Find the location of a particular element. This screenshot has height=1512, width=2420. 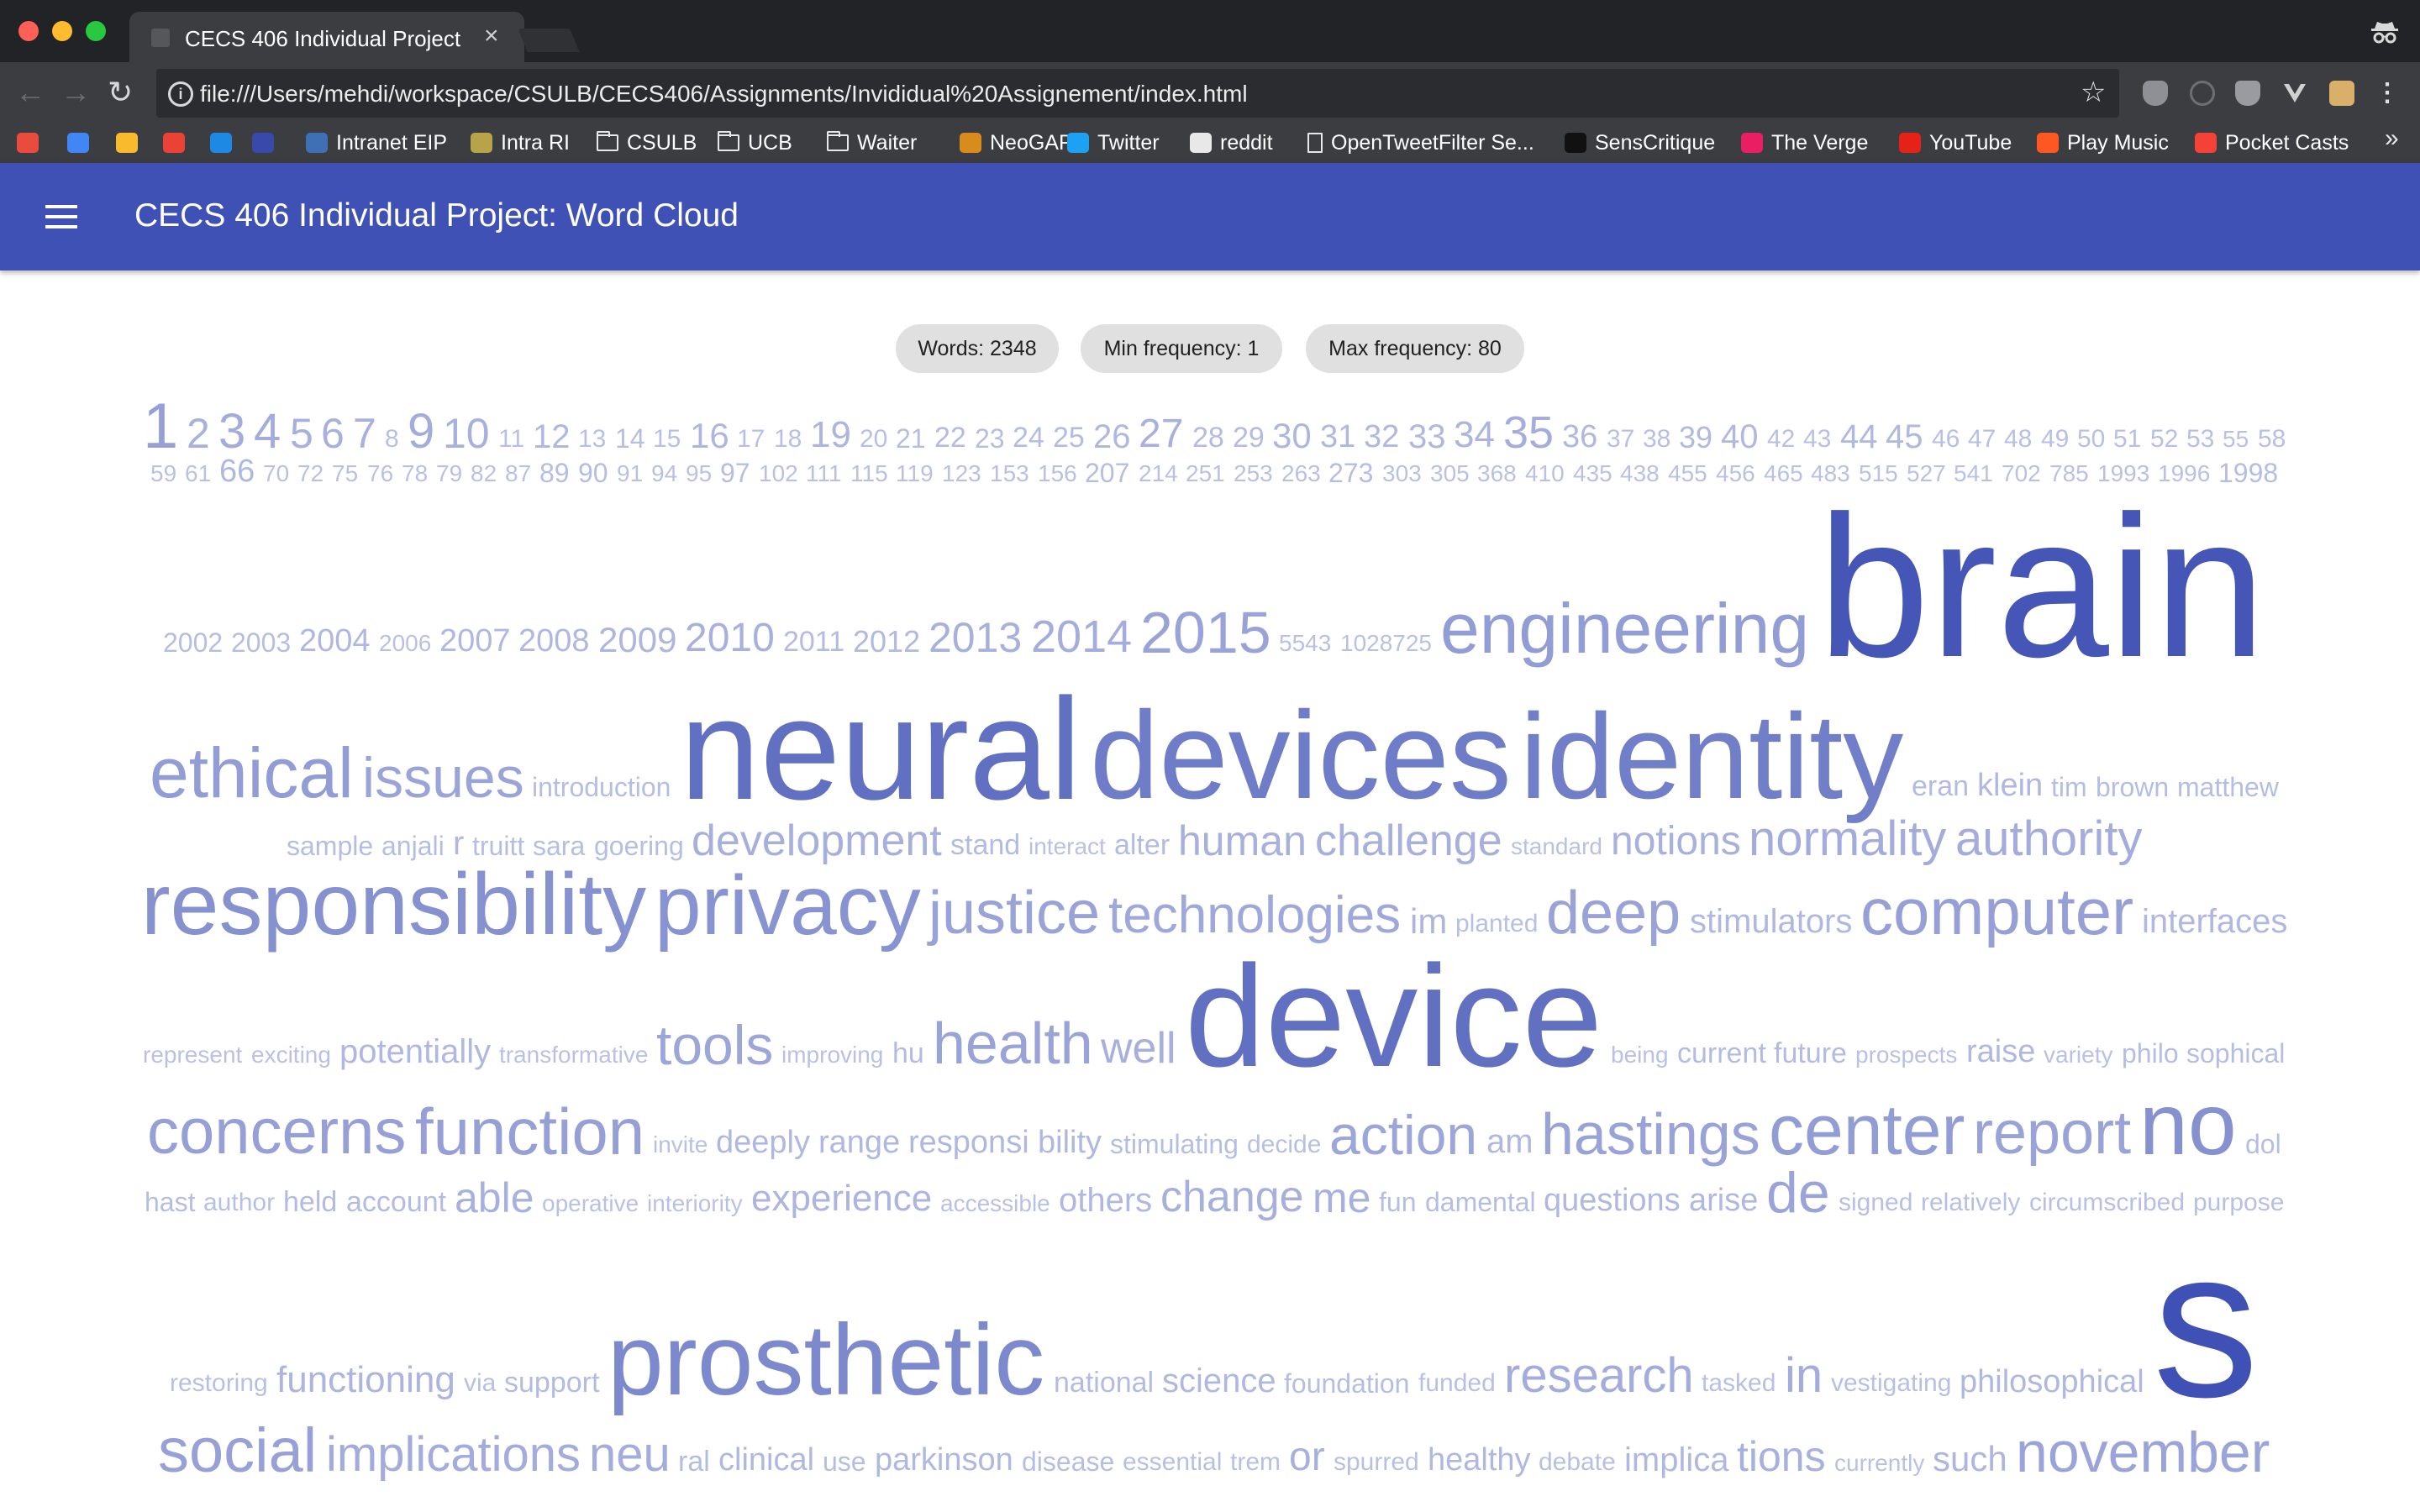

bookmark-neogaf: NeoGAF is located at coordinates (1016, 143).